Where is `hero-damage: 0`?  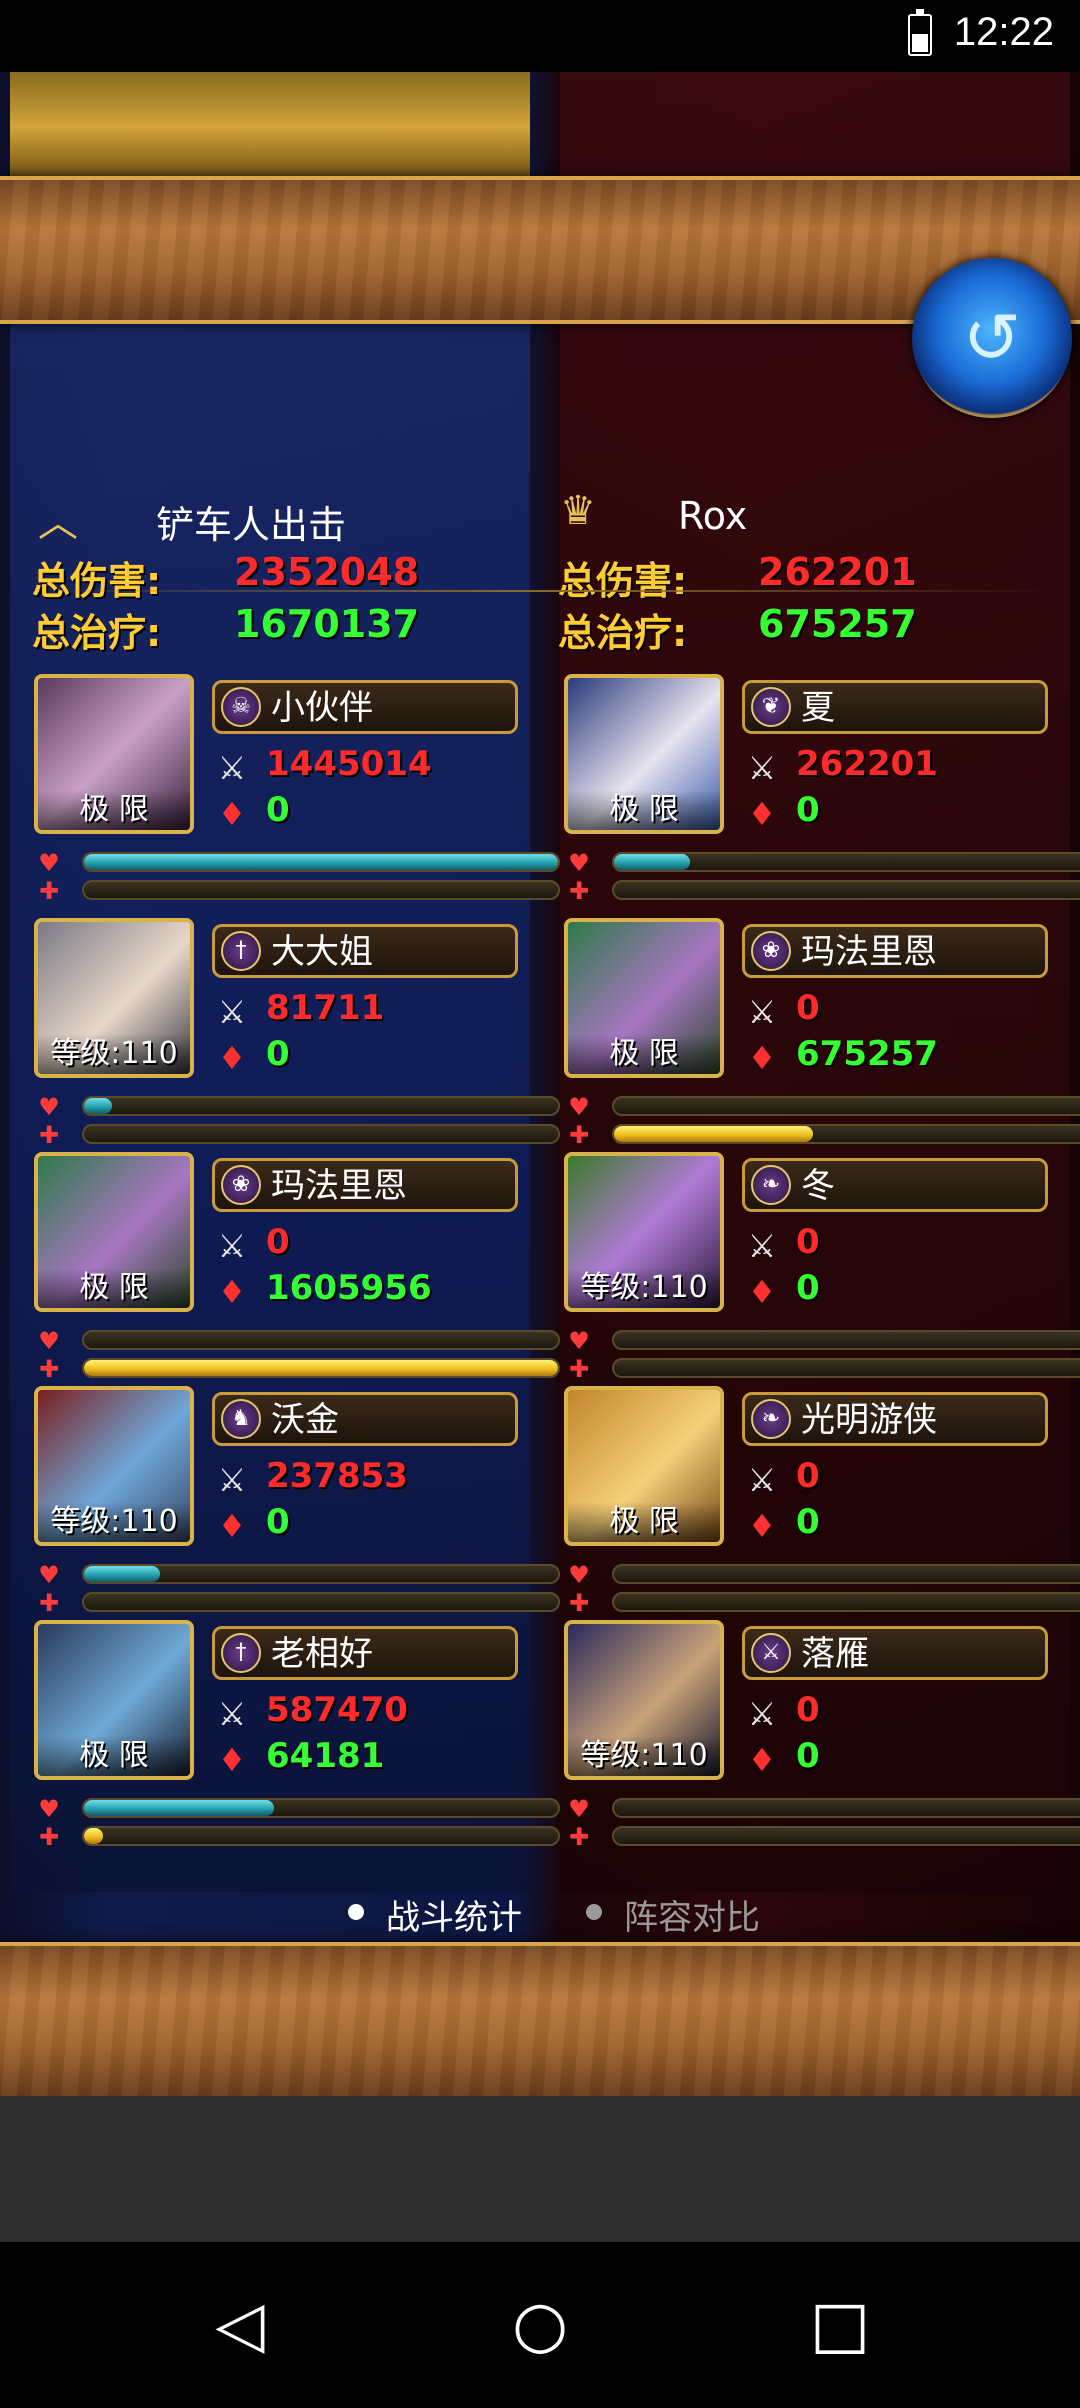 hero-damage: 0 is located at coordinates (808, 1476).